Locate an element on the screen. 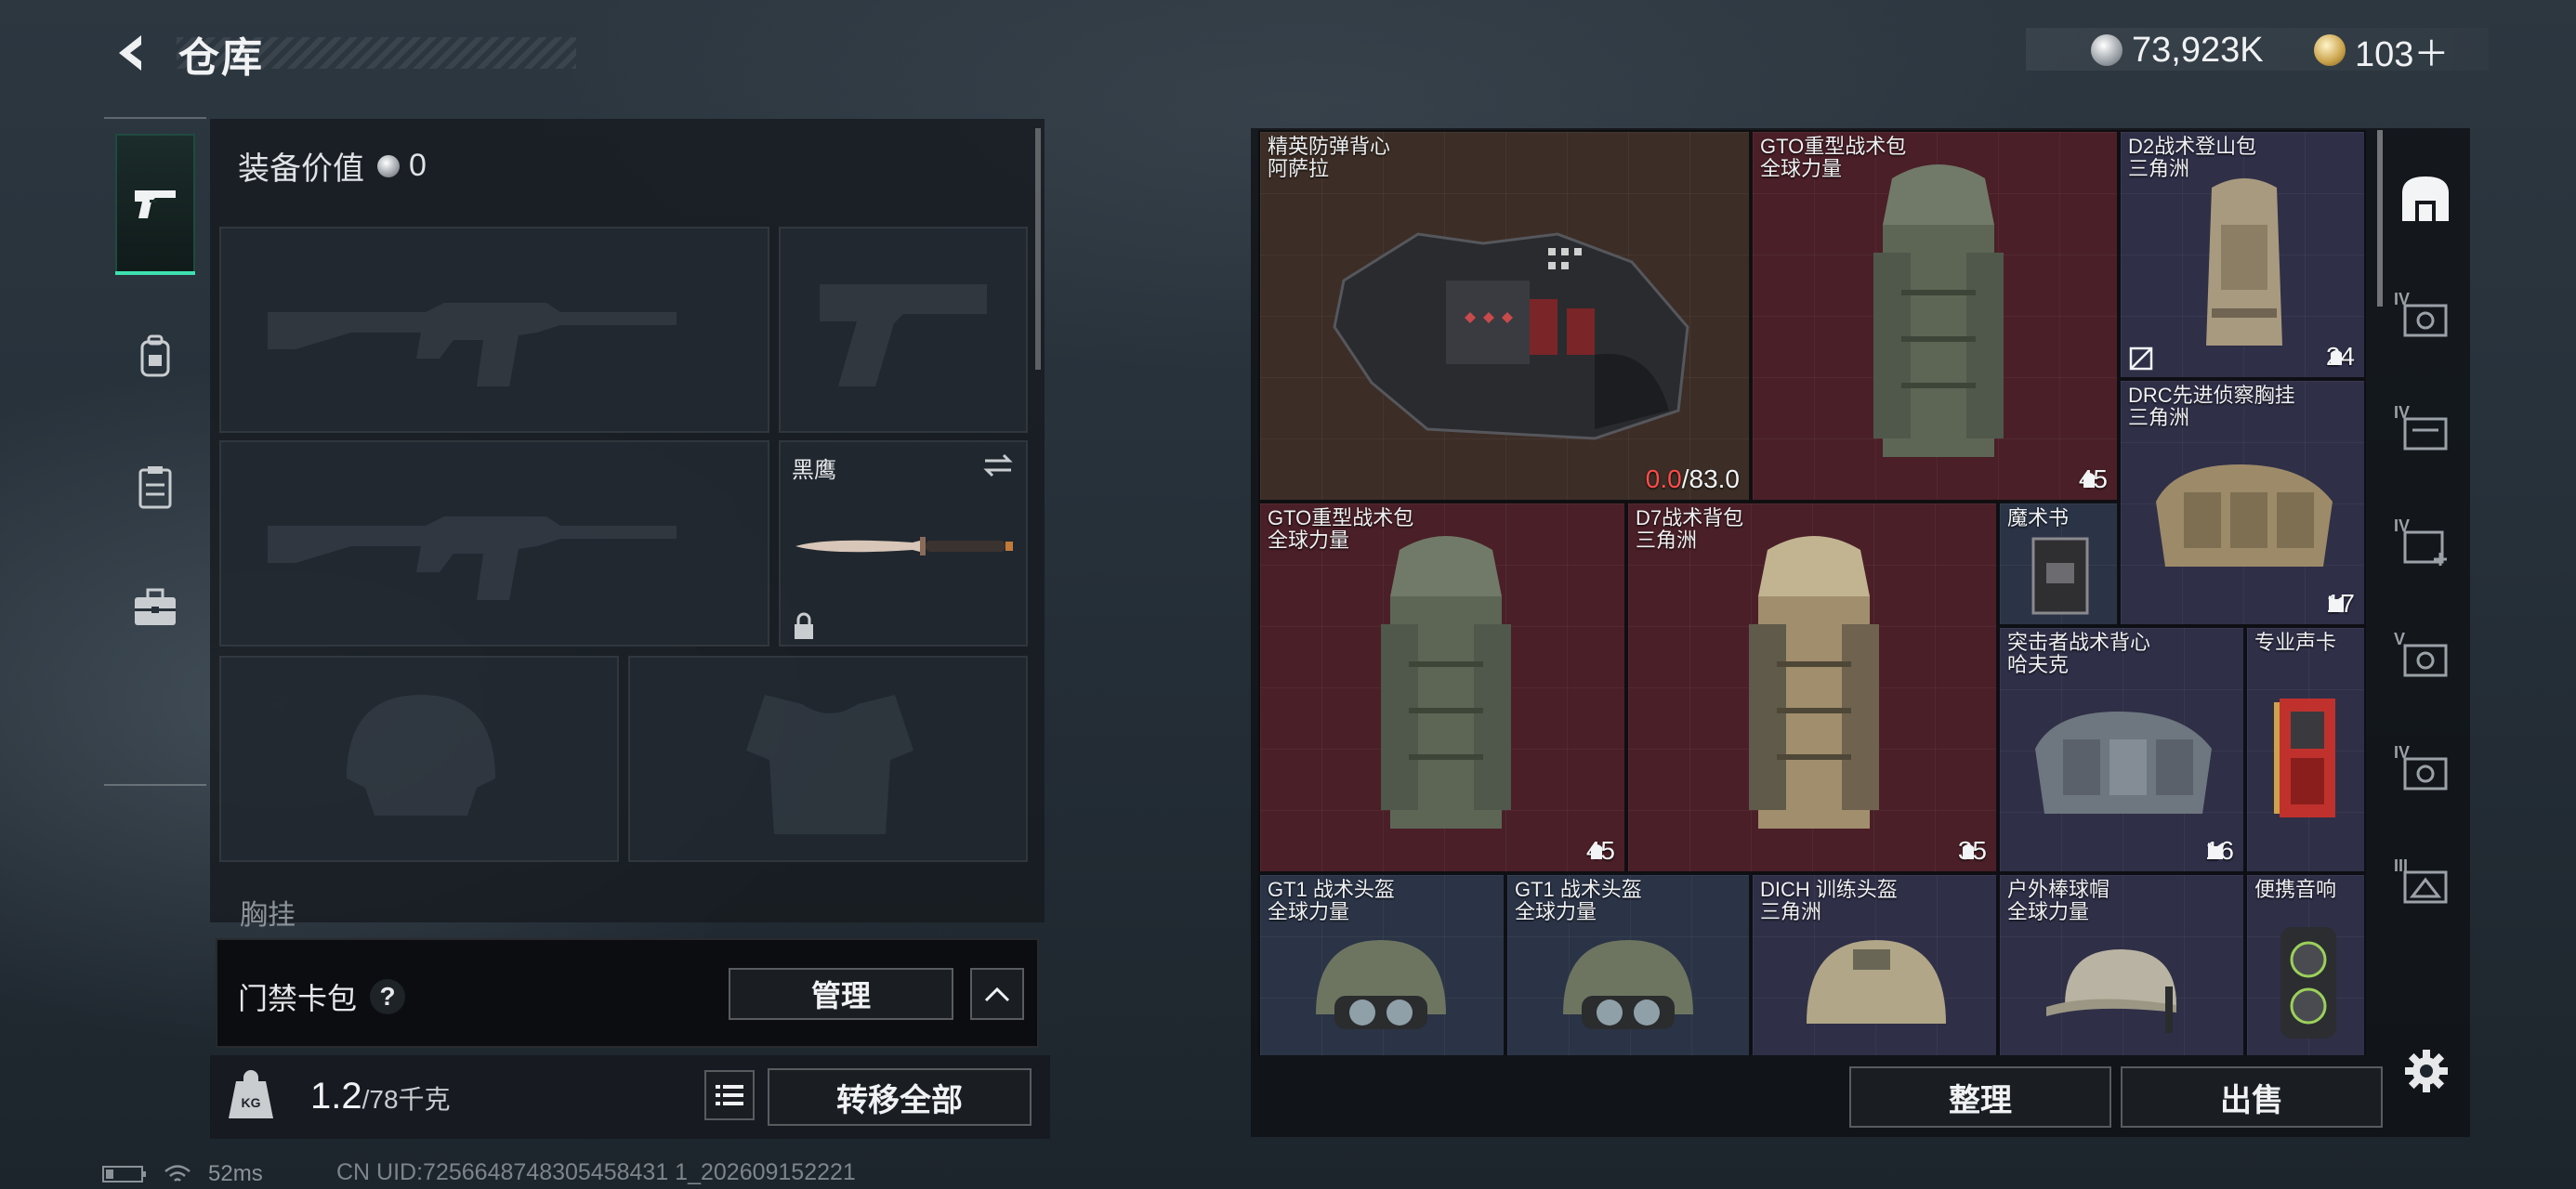 Image resolution: width=2576 pixels, height=1189 pixels. item-count: 17 is located at coordinates (2340, 604).